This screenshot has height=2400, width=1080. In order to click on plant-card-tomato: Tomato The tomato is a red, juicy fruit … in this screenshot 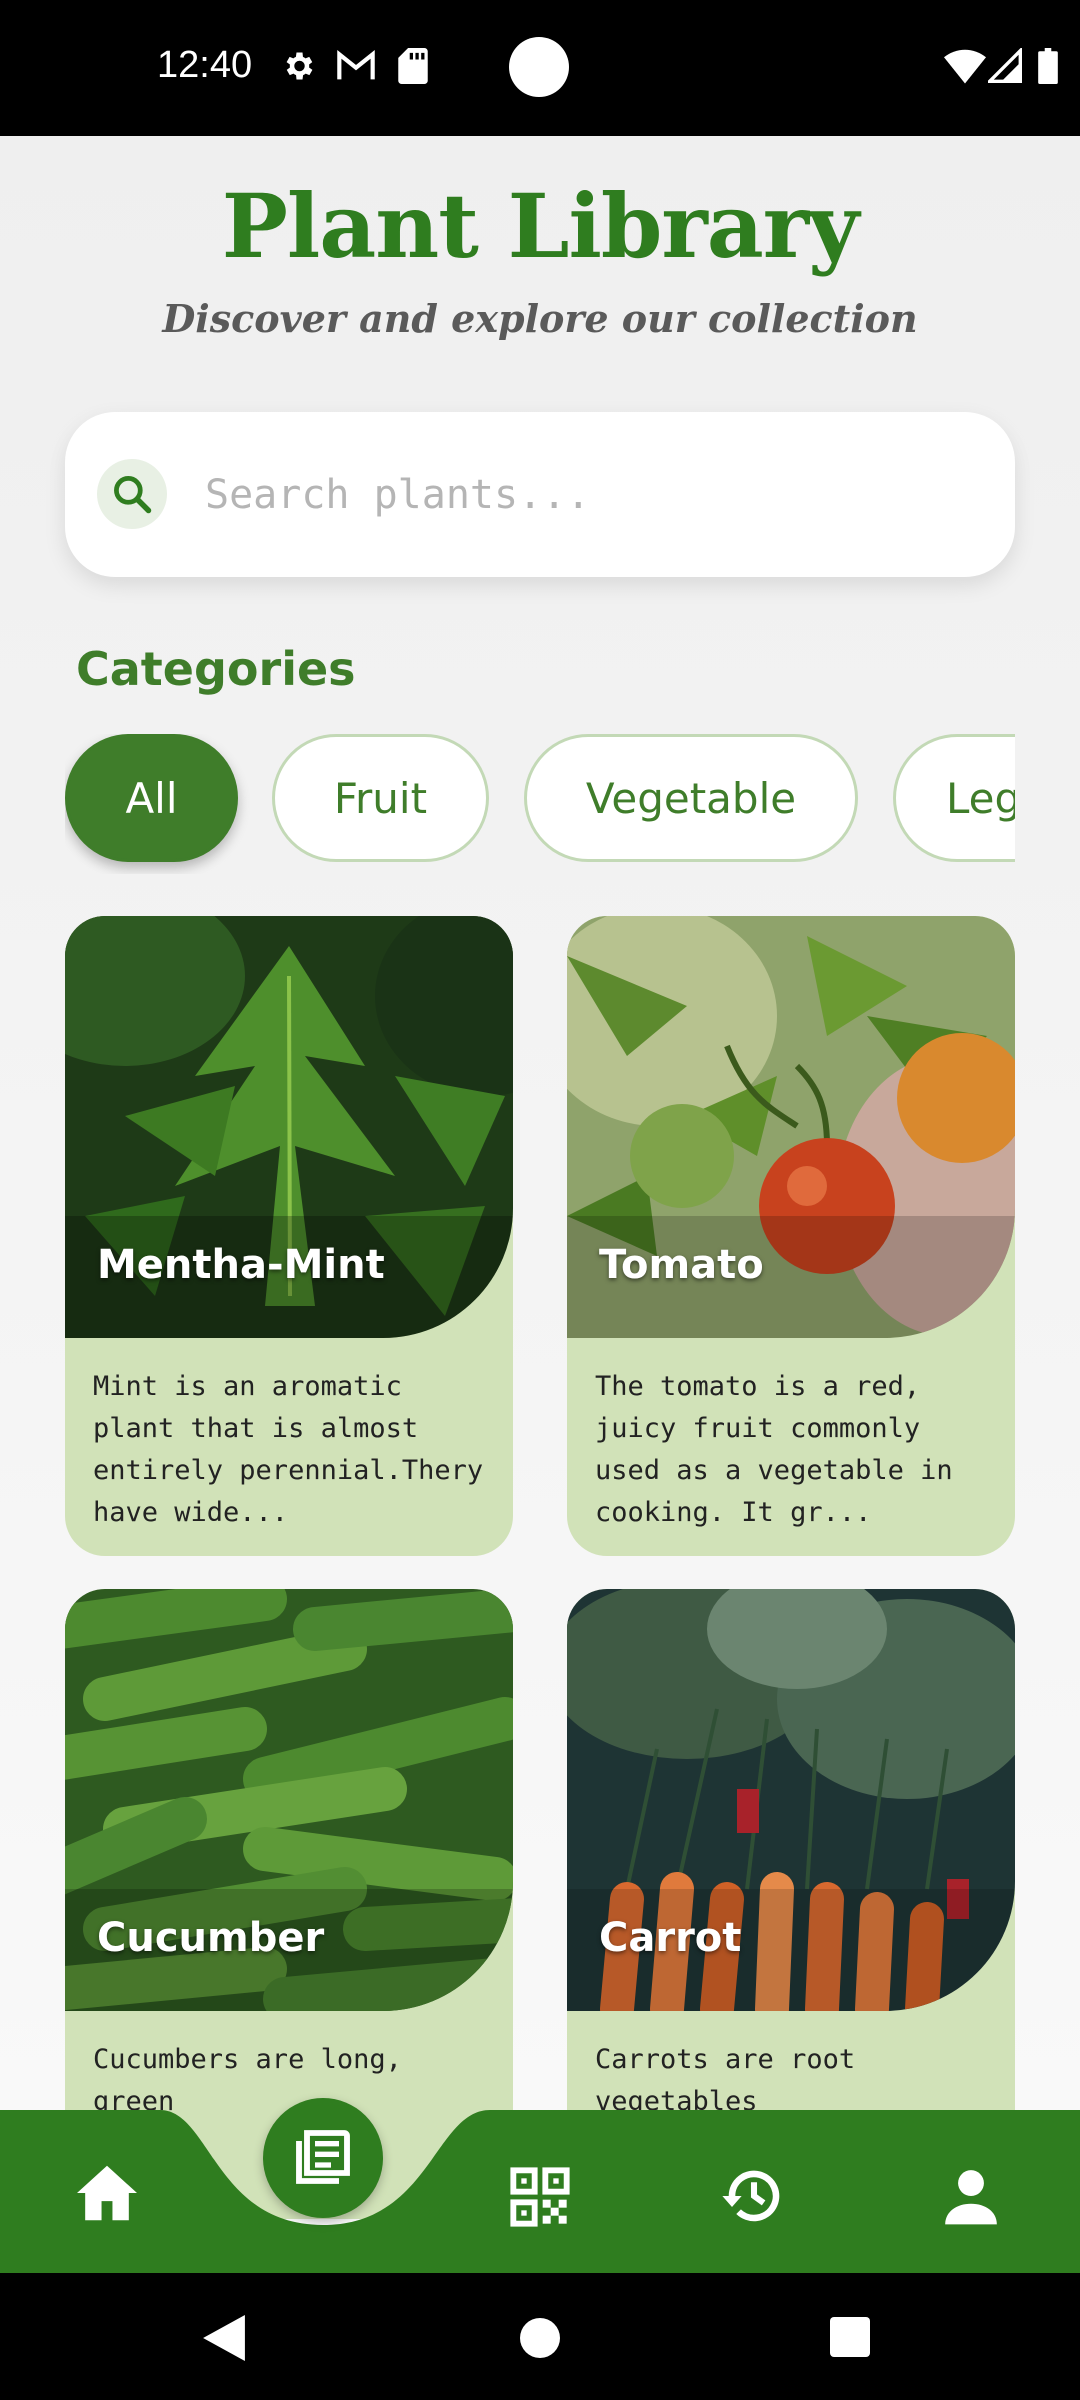, I will do `click(791, 1236)`.